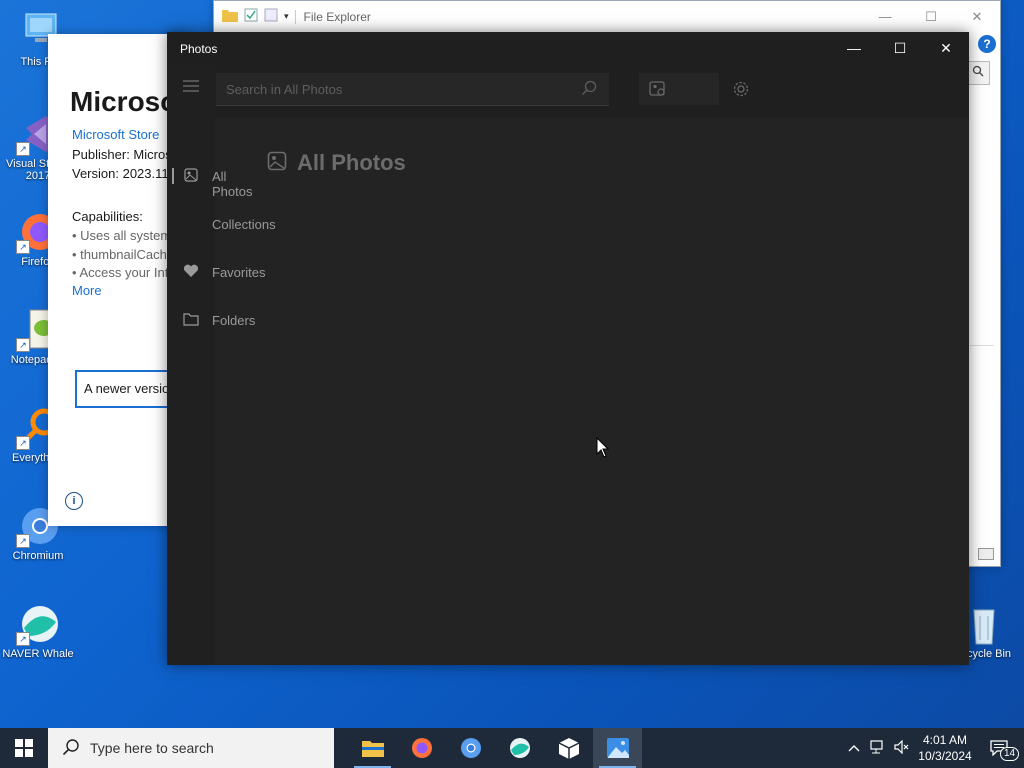 This screenshot has width=1024, height=768. I want to click on system-tray: 4:01 AM 10/3/2024 14, so click(933, 748).